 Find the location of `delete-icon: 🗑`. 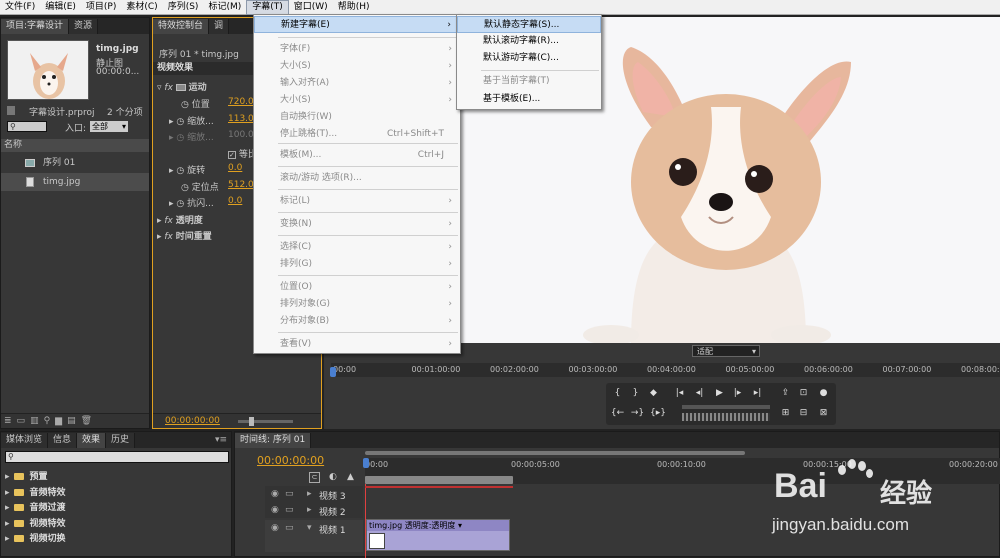

delete-icon: 🗑 is located at coordinates (89, 421).